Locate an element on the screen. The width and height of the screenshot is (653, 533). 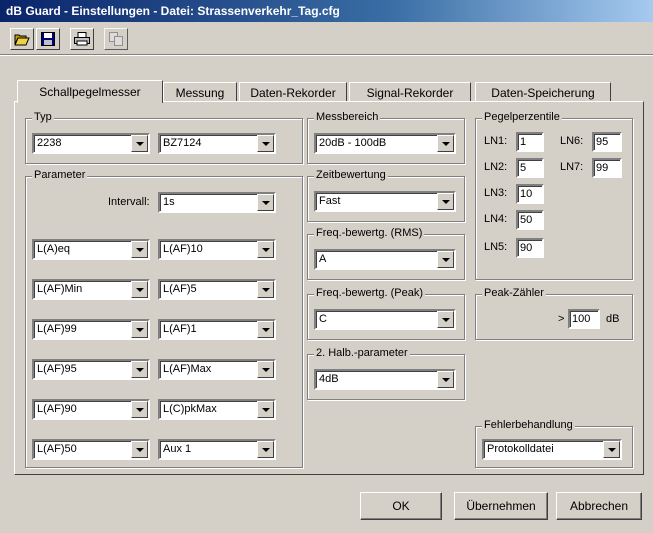
messbereich-group: Messbereich 20dB - 100dB is located at coordinates (386, 137).